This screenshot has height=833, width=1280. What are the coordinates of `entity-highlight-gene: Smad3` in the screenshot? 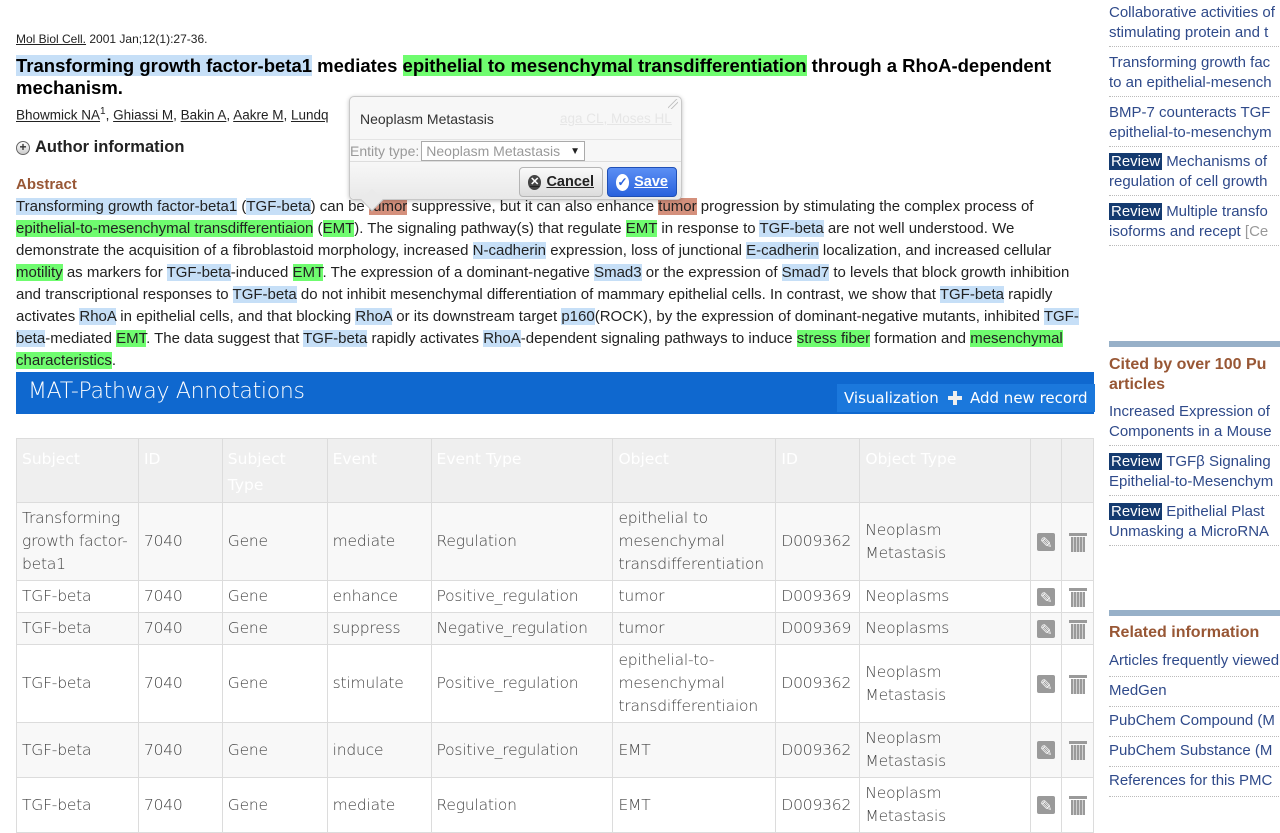 It's located at (618, 272).